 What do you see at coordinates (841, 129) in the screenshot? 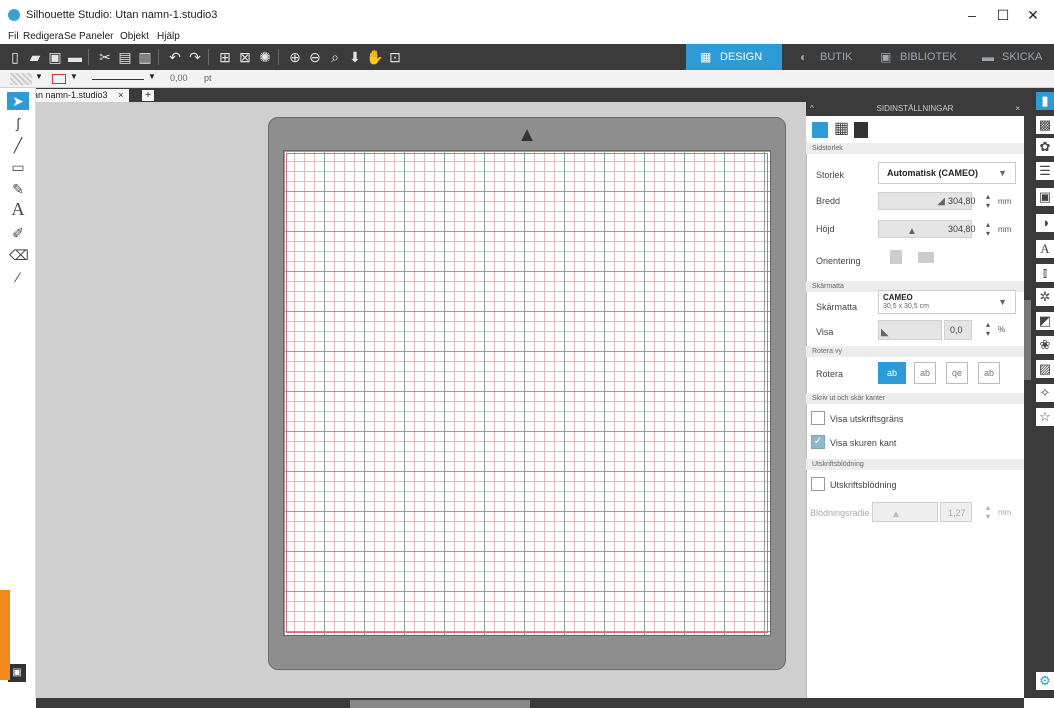
I see `grid-mode-icon: ▦` at bounding box center [841, 129].